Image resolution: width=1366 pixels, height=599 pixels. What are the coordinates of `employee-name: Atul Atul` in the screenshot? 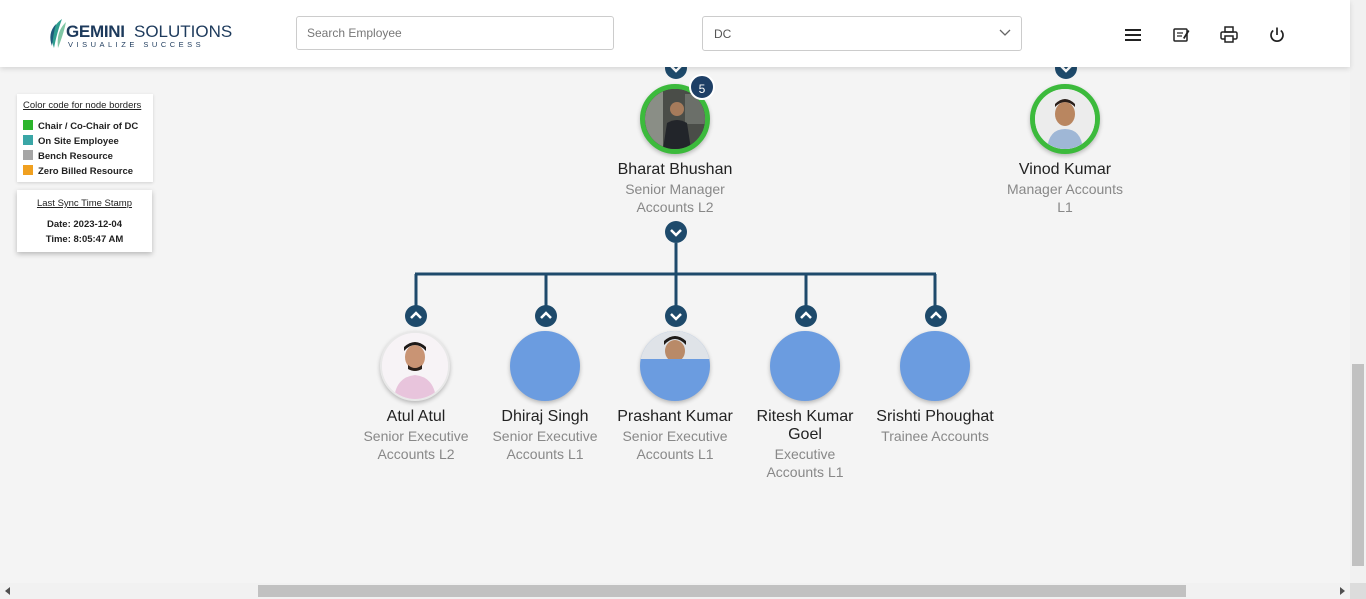 It's located at (416, 417).